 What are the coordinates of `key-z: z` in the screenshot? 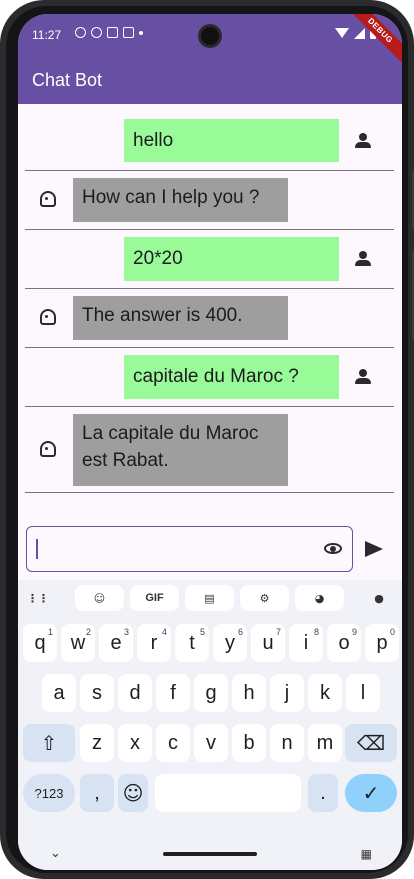 It's located at (97, 743).